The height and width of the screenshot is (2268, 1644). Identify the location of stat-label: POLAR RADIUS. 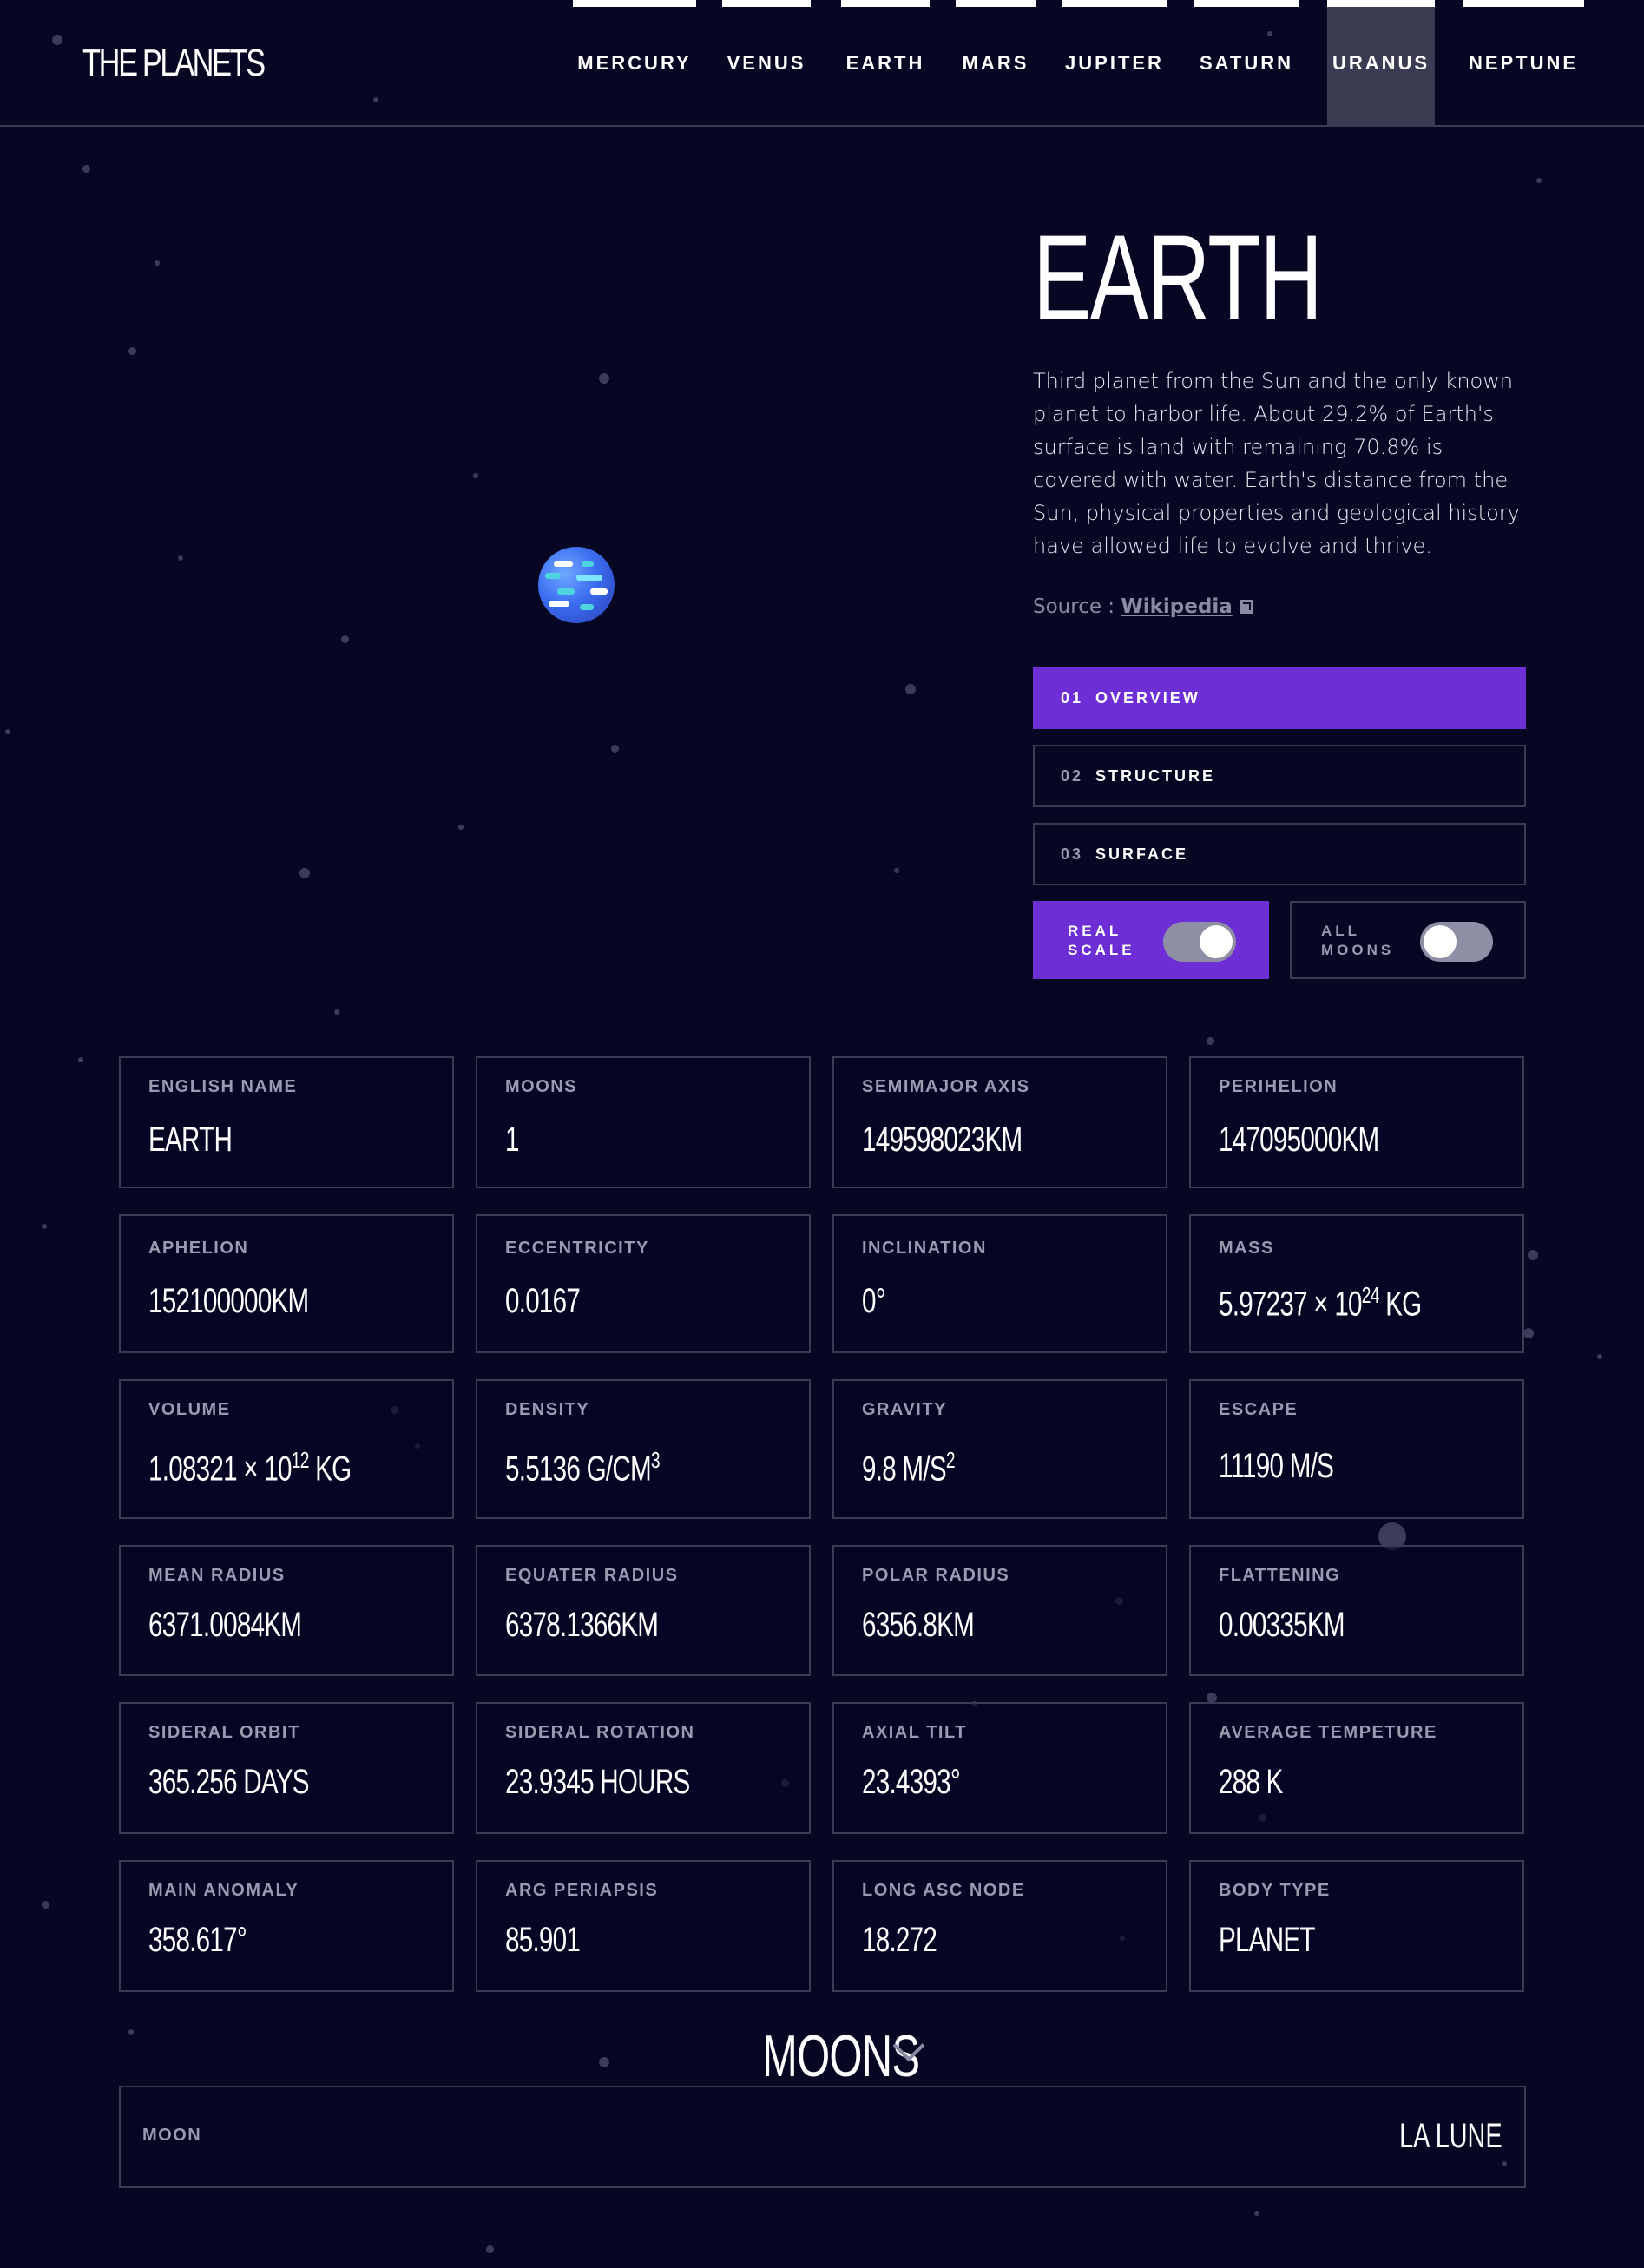
(936, 1575).